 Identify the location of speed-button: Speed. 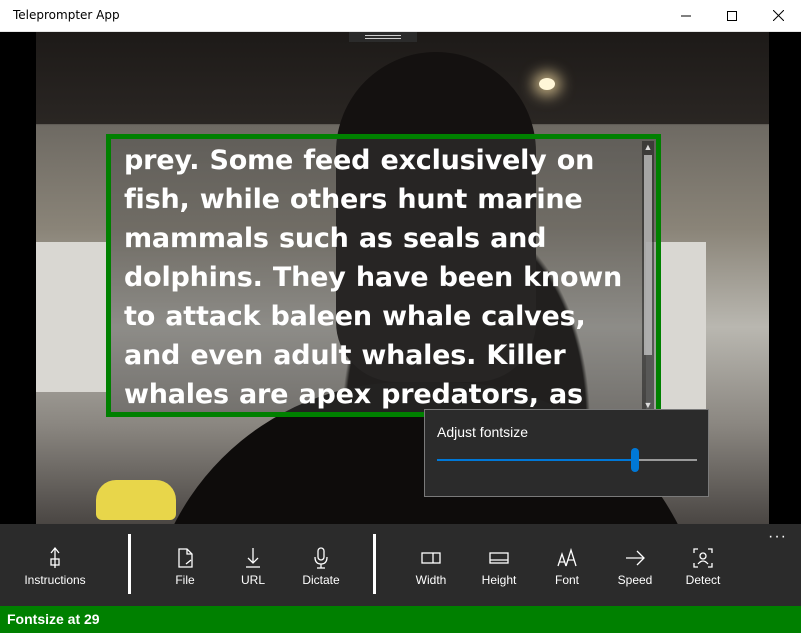
(635, 565).